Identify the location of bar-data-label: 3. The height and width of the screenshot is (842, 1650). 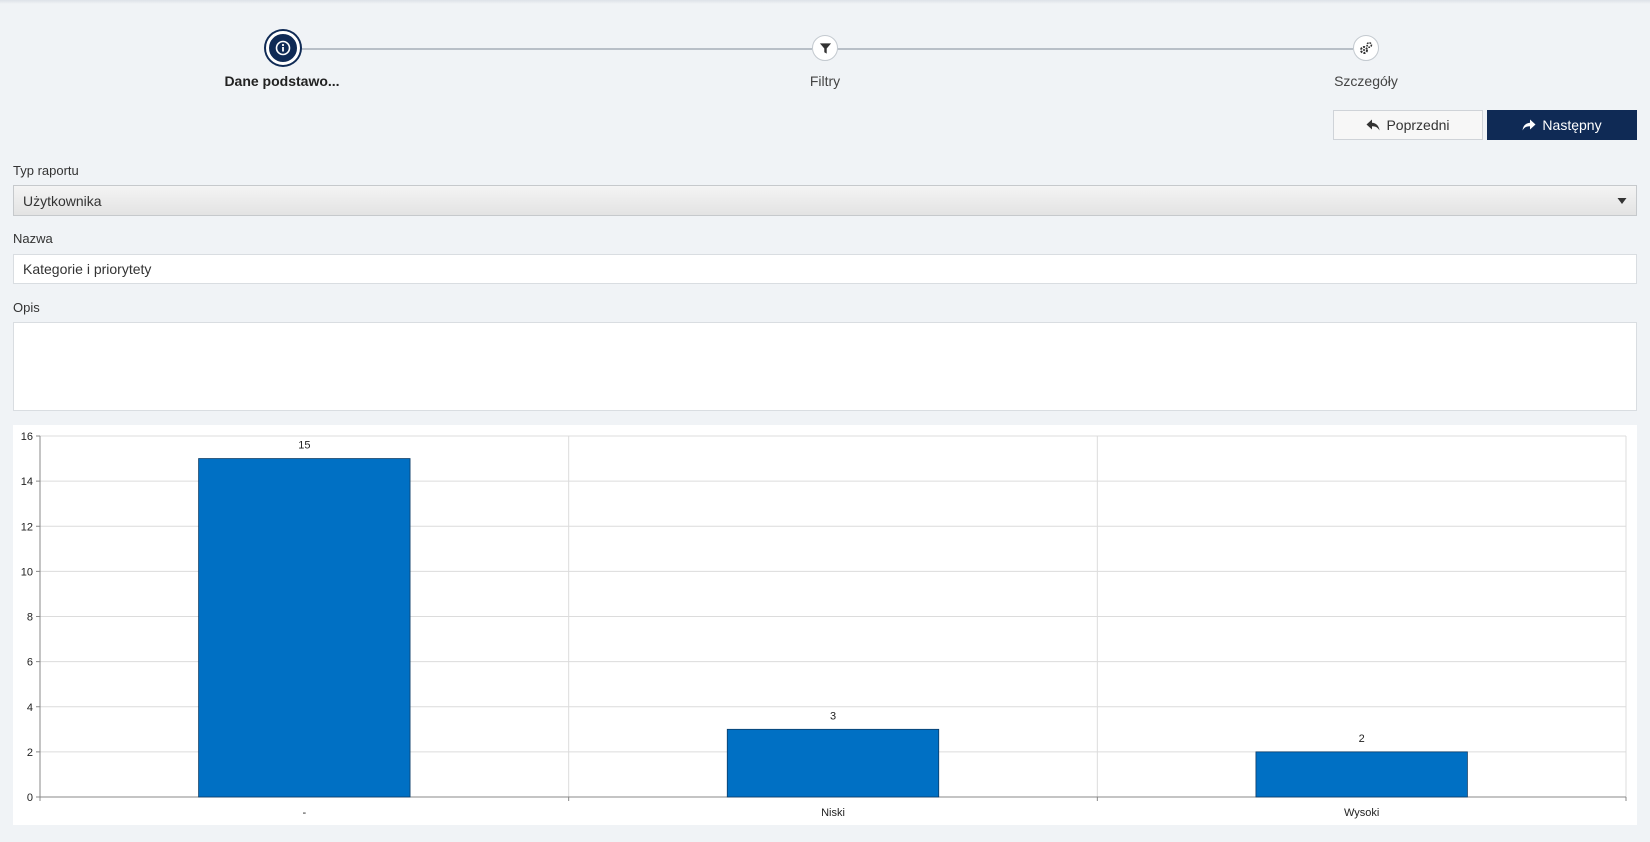
(833, 716).